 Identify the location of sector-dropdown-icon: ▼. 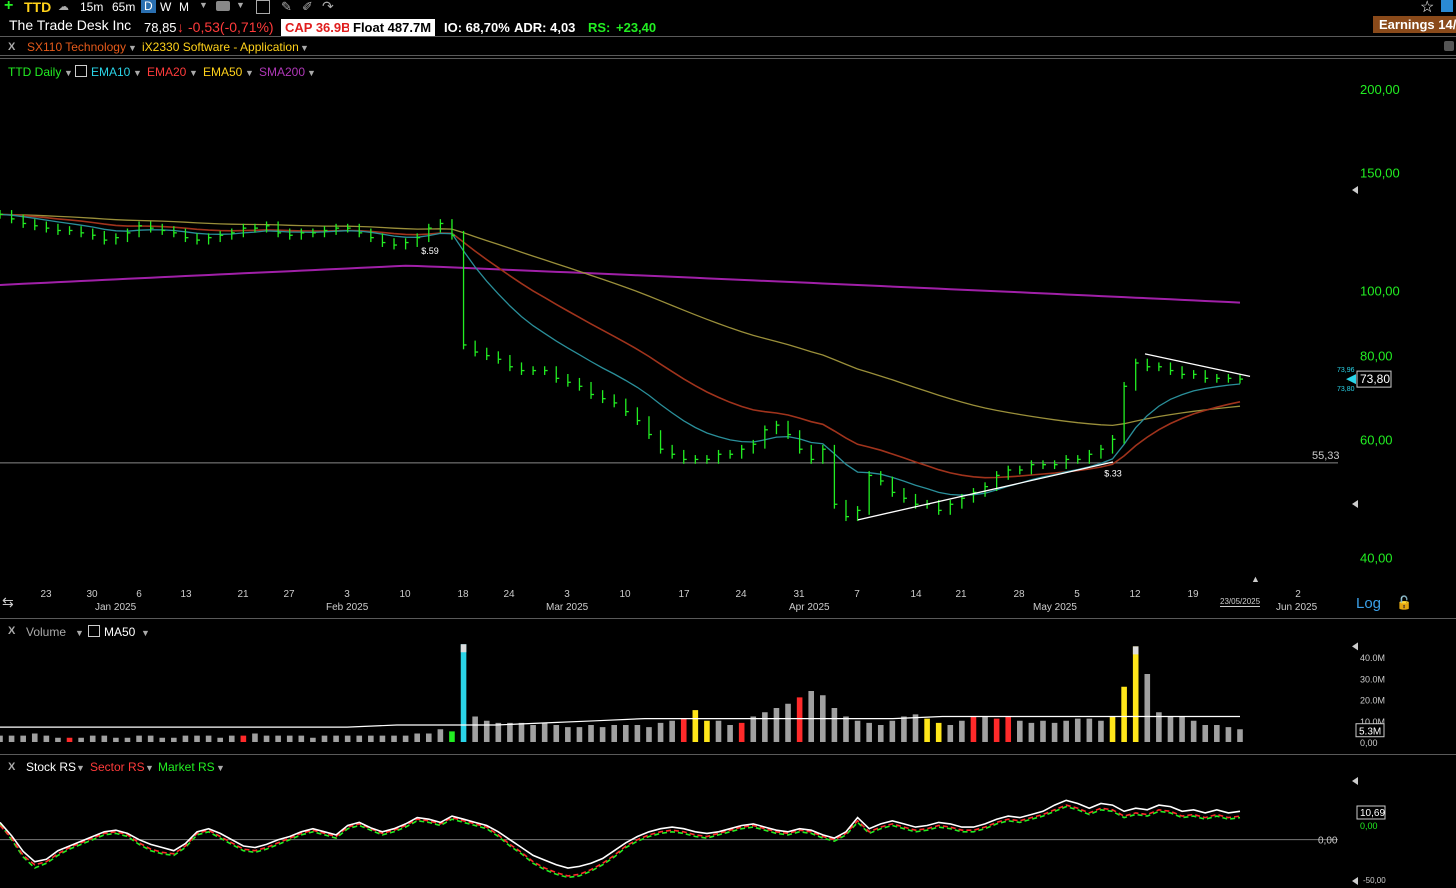
(132, 48).